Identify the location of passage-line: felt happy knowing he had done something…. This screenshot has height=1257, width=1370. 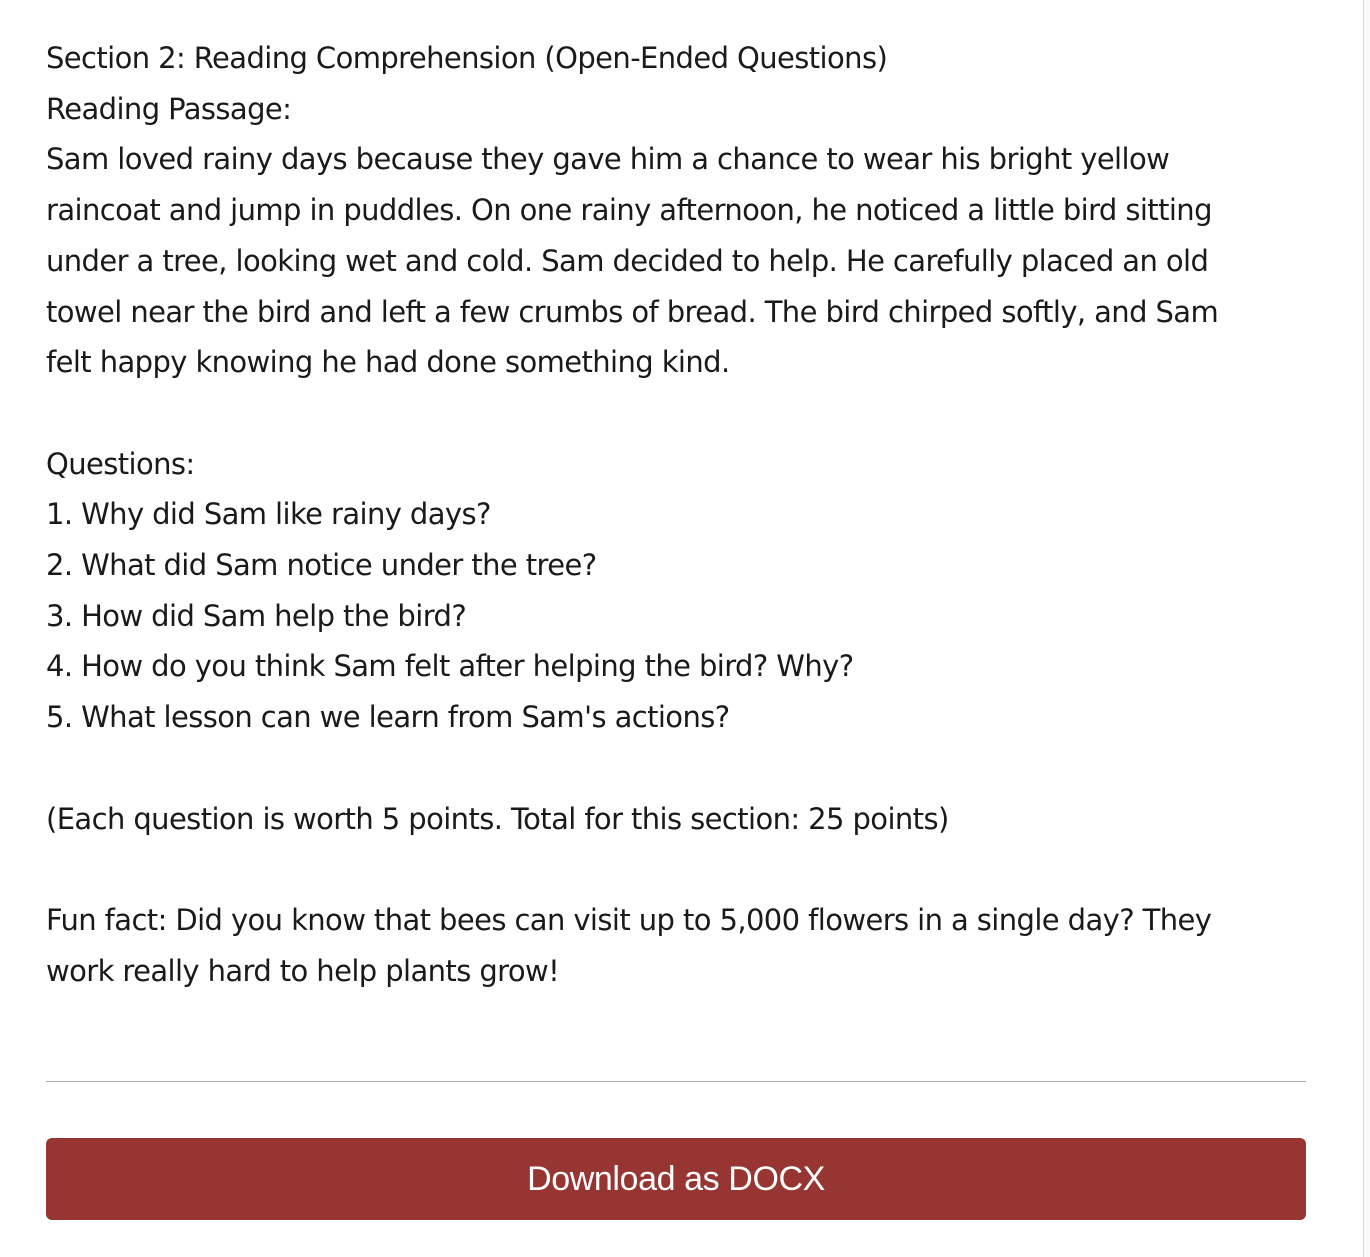
(388, 362).